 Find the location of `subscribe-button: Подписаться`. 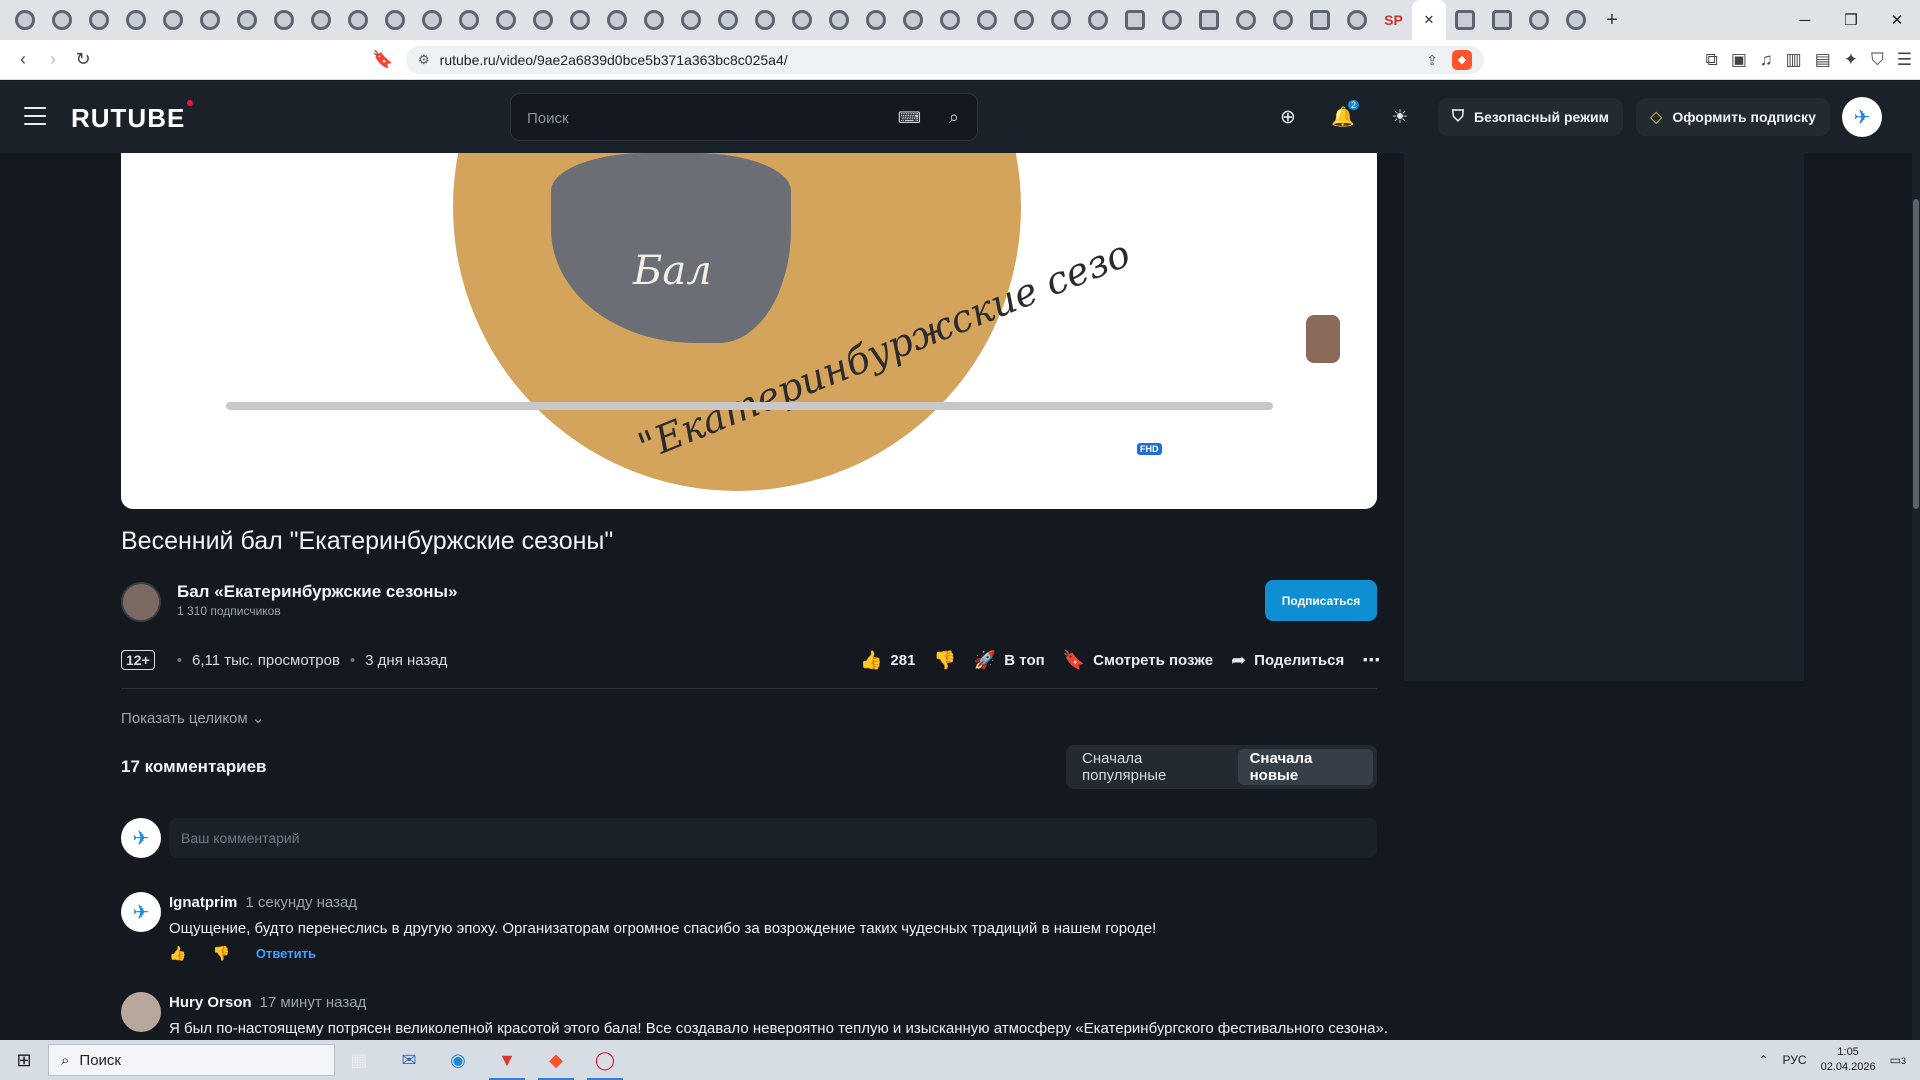

subscribe-button: Подписаться is located at coordinates (1321, 600).